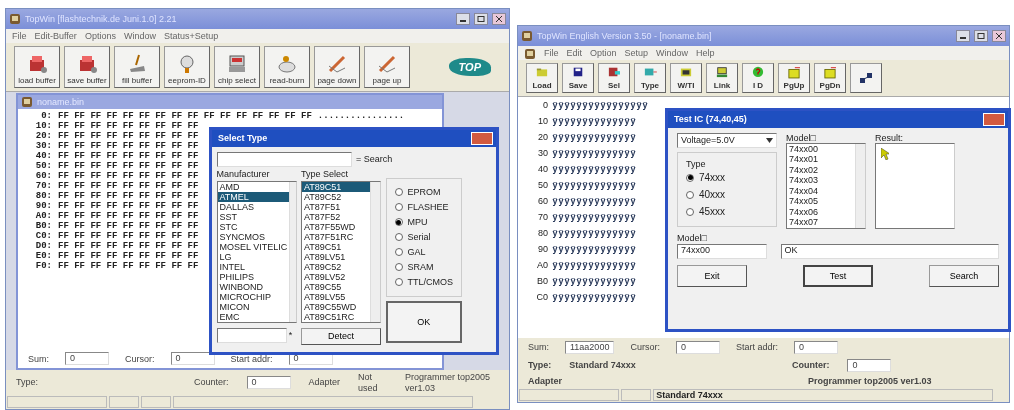 Image resolution: width=1014 pixels, height=410 pixels. Describe the element at coordinates (55, 36) in the screenshot. I see `menu-item: Edit-Buffer` at that location.